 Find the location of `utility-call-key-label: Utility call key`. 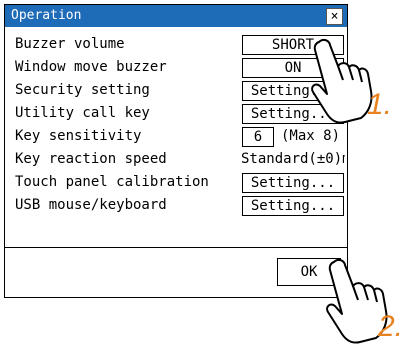

utility-call-key-label: Utility call key is located at coordinates (82, 113).